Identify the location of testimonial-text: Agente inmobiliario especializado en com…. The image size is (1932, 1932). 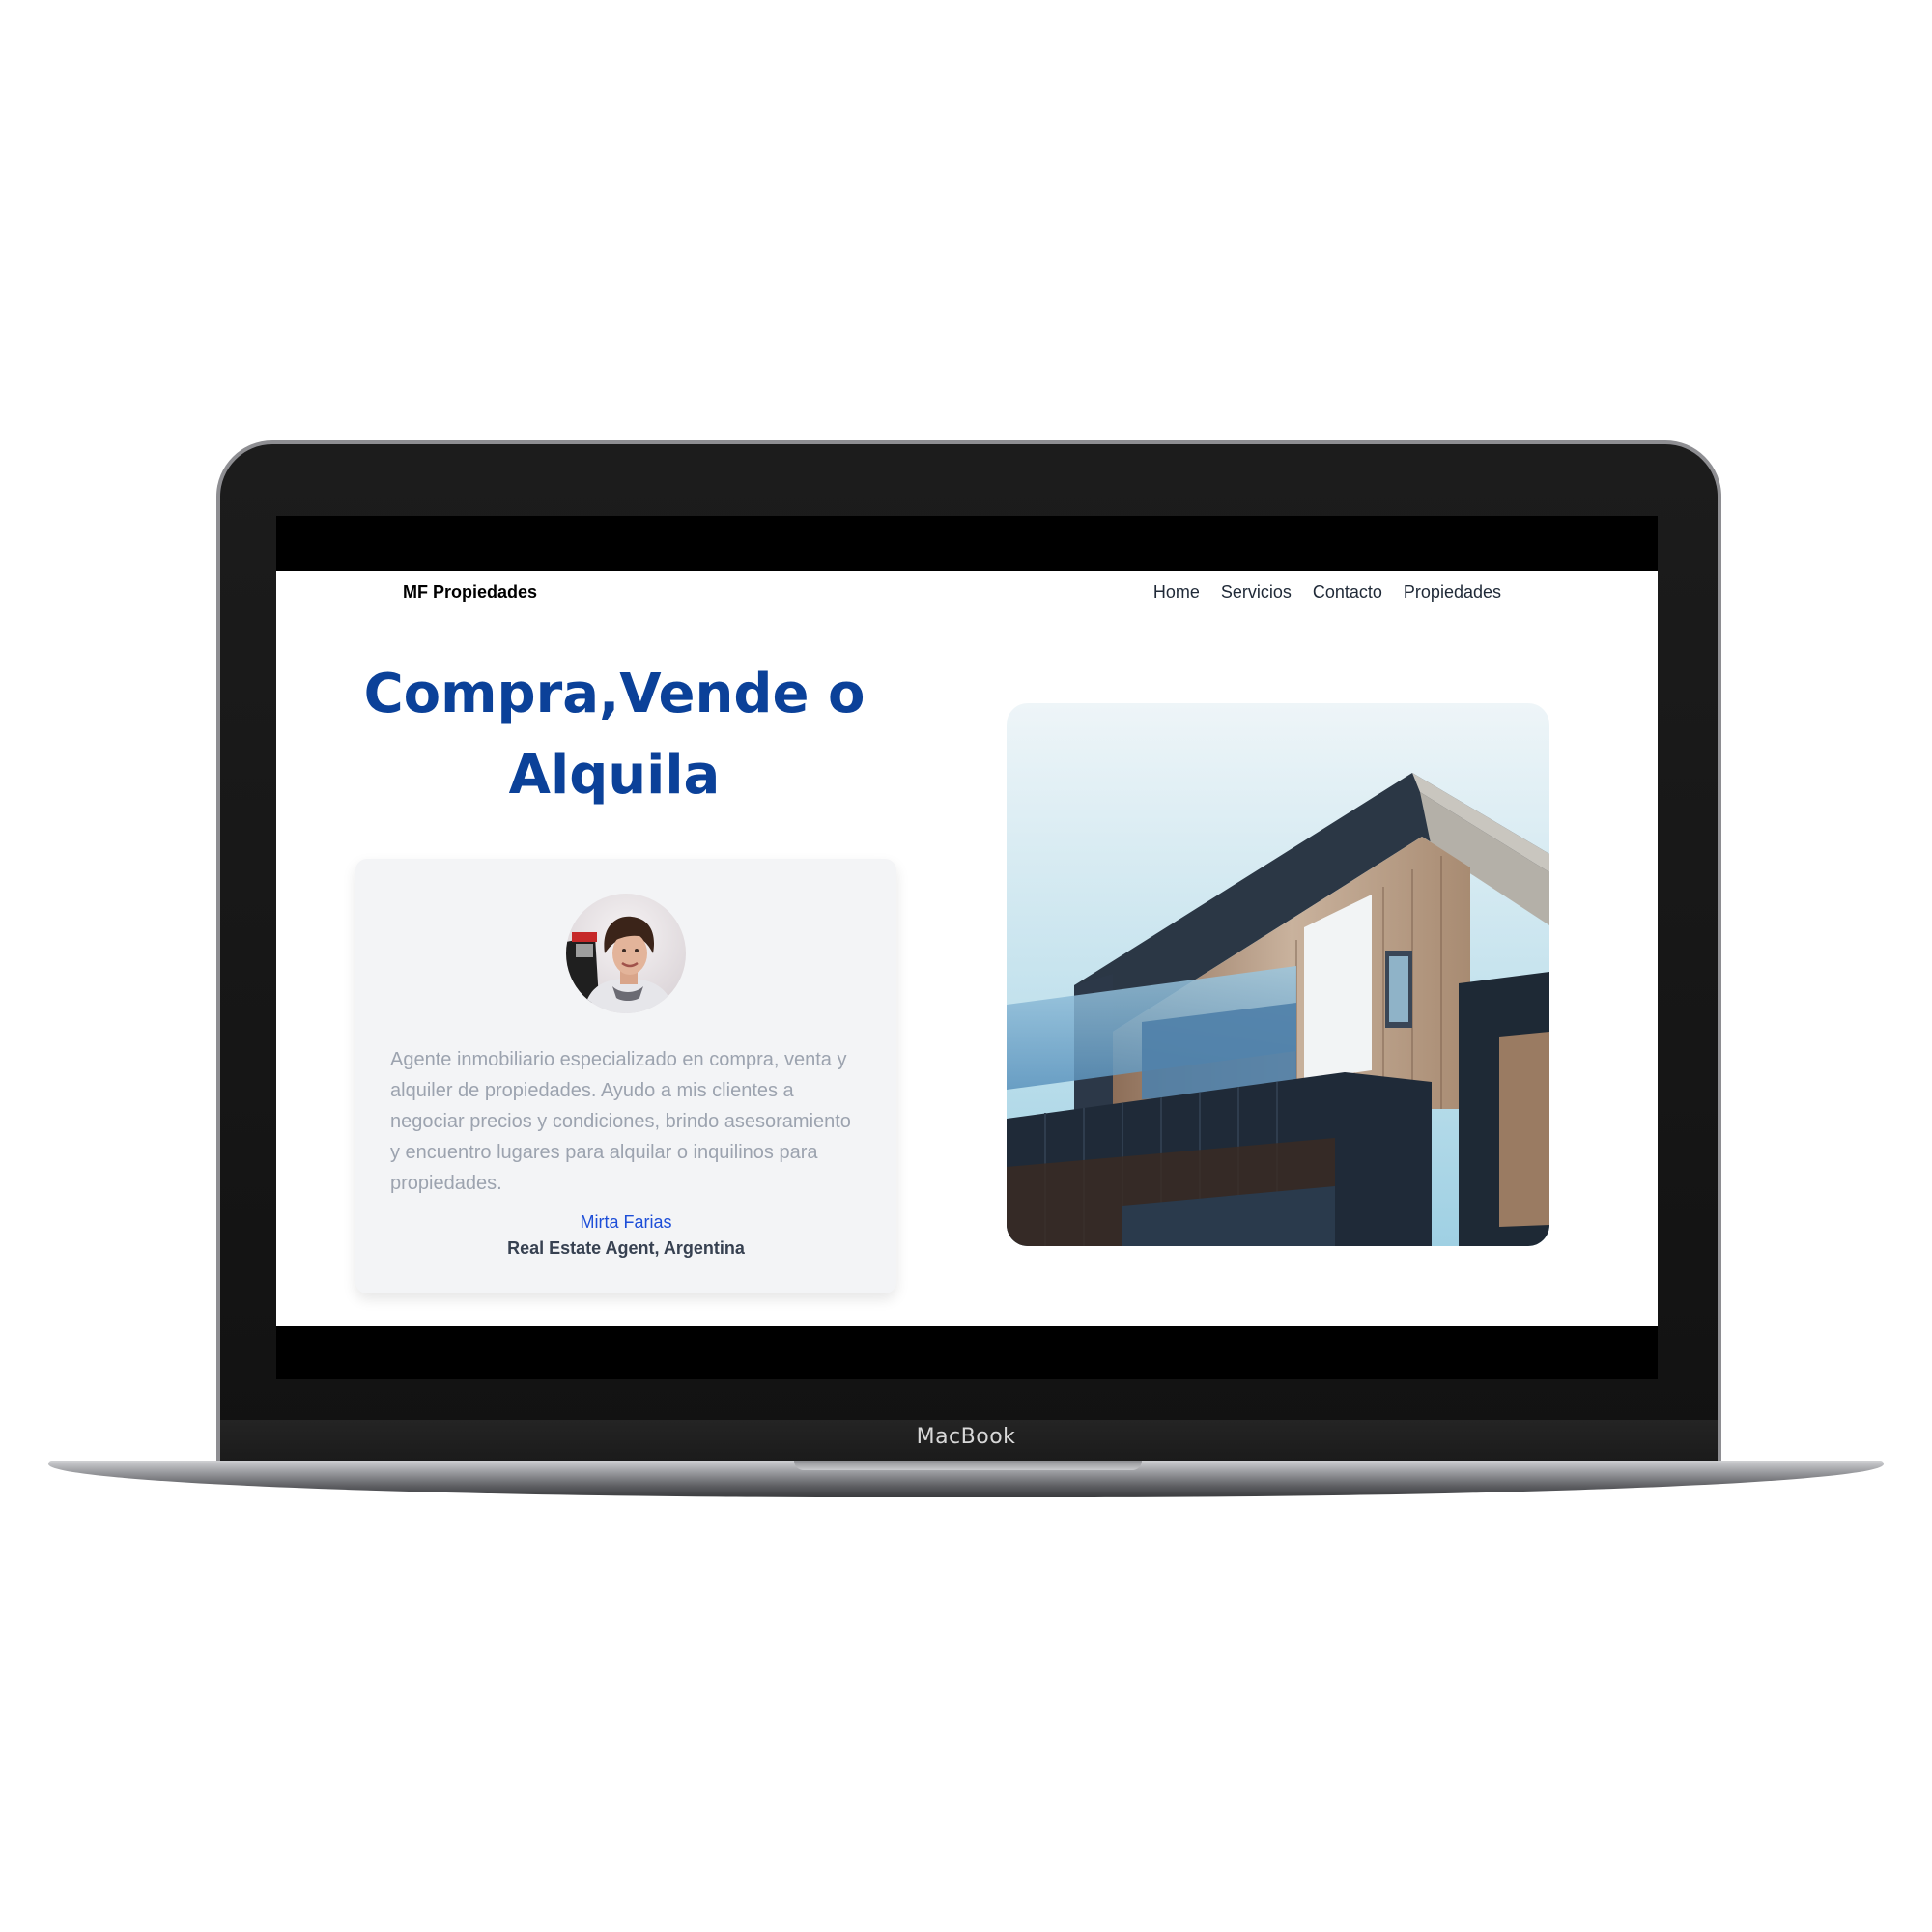
(620, 1121).